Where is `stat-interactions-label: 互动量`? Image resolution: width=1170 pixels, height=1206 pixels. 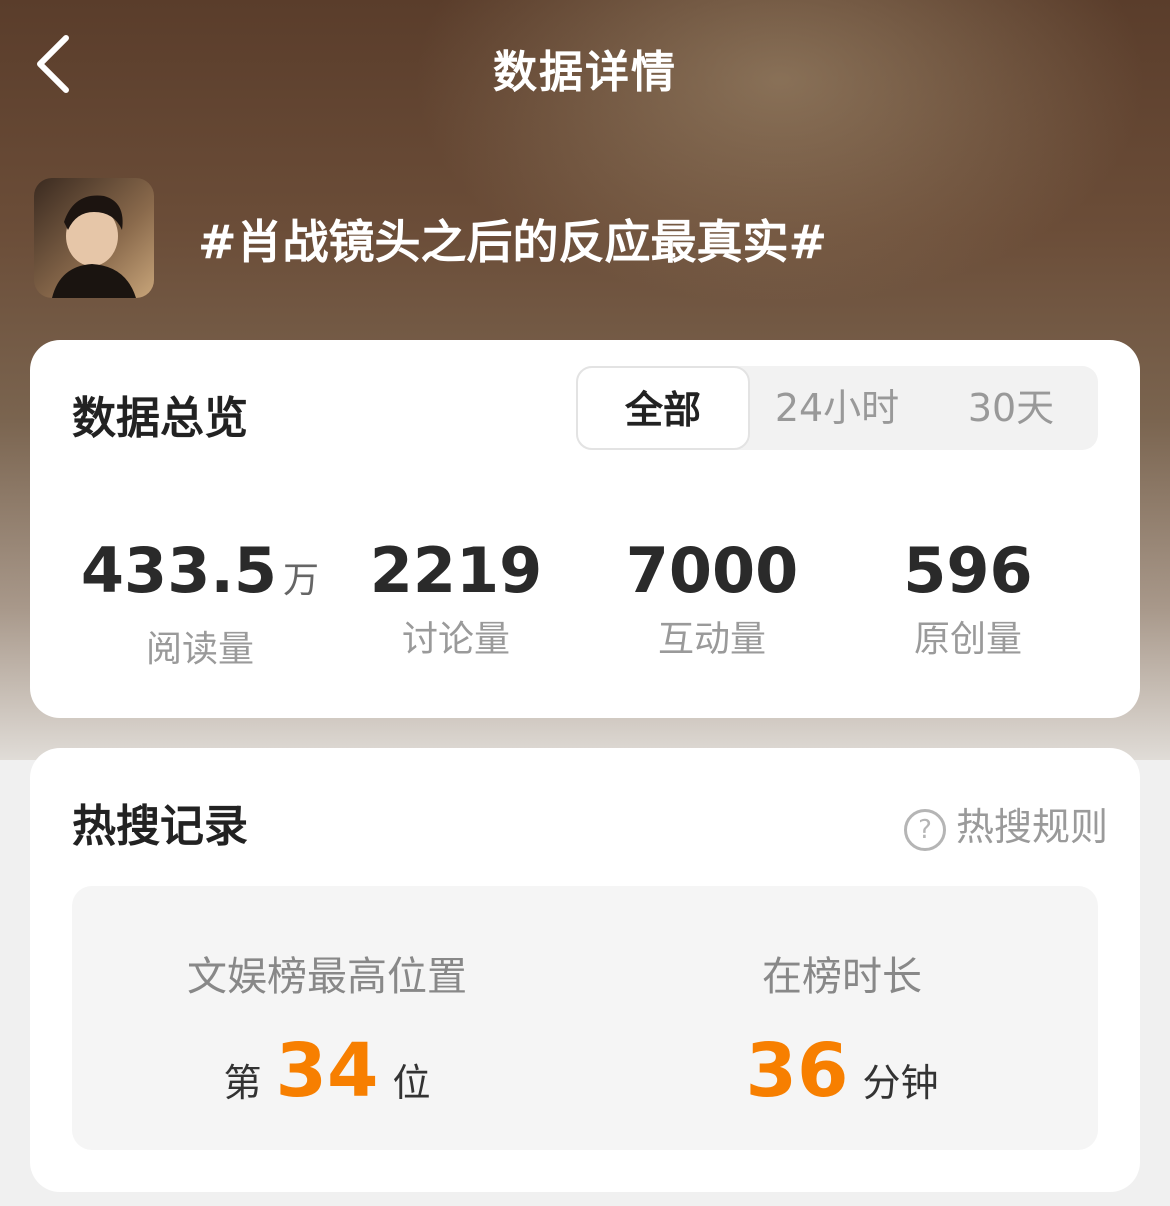
stat-interactions-label: 互动量 is located at coordinates (711, 639).